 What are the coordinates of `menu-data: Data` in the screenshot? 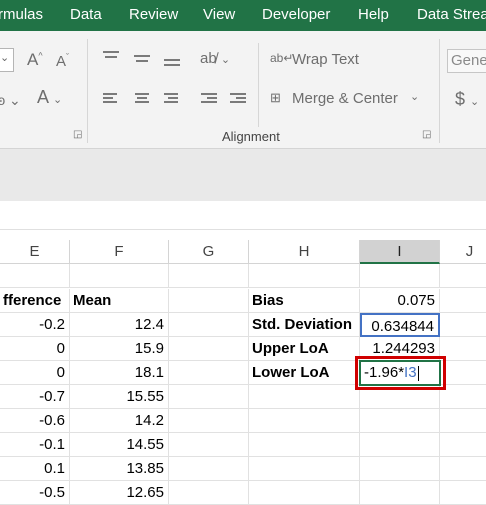 It's located at (86, 15).